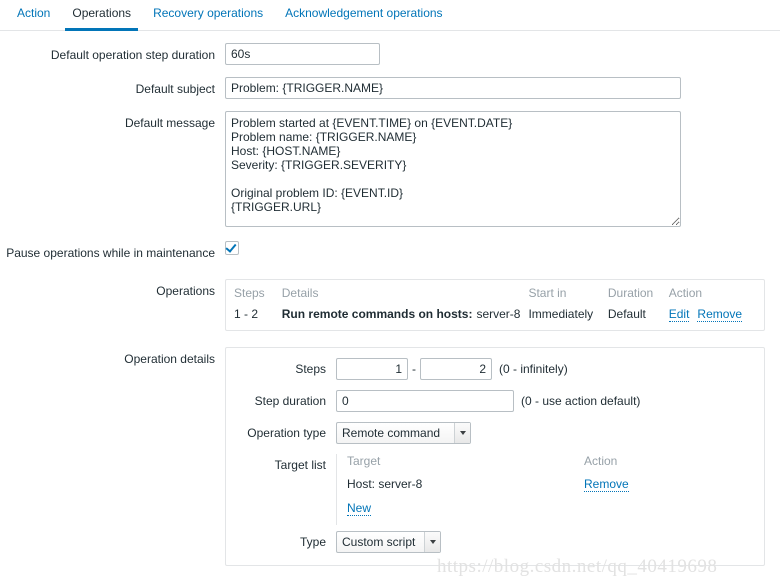  What do you see at coordinates (110, 253) in the screenshot?
I see `label-pause-maintenance: Pause operations while in maintenance` at bounding box center [110, 253].